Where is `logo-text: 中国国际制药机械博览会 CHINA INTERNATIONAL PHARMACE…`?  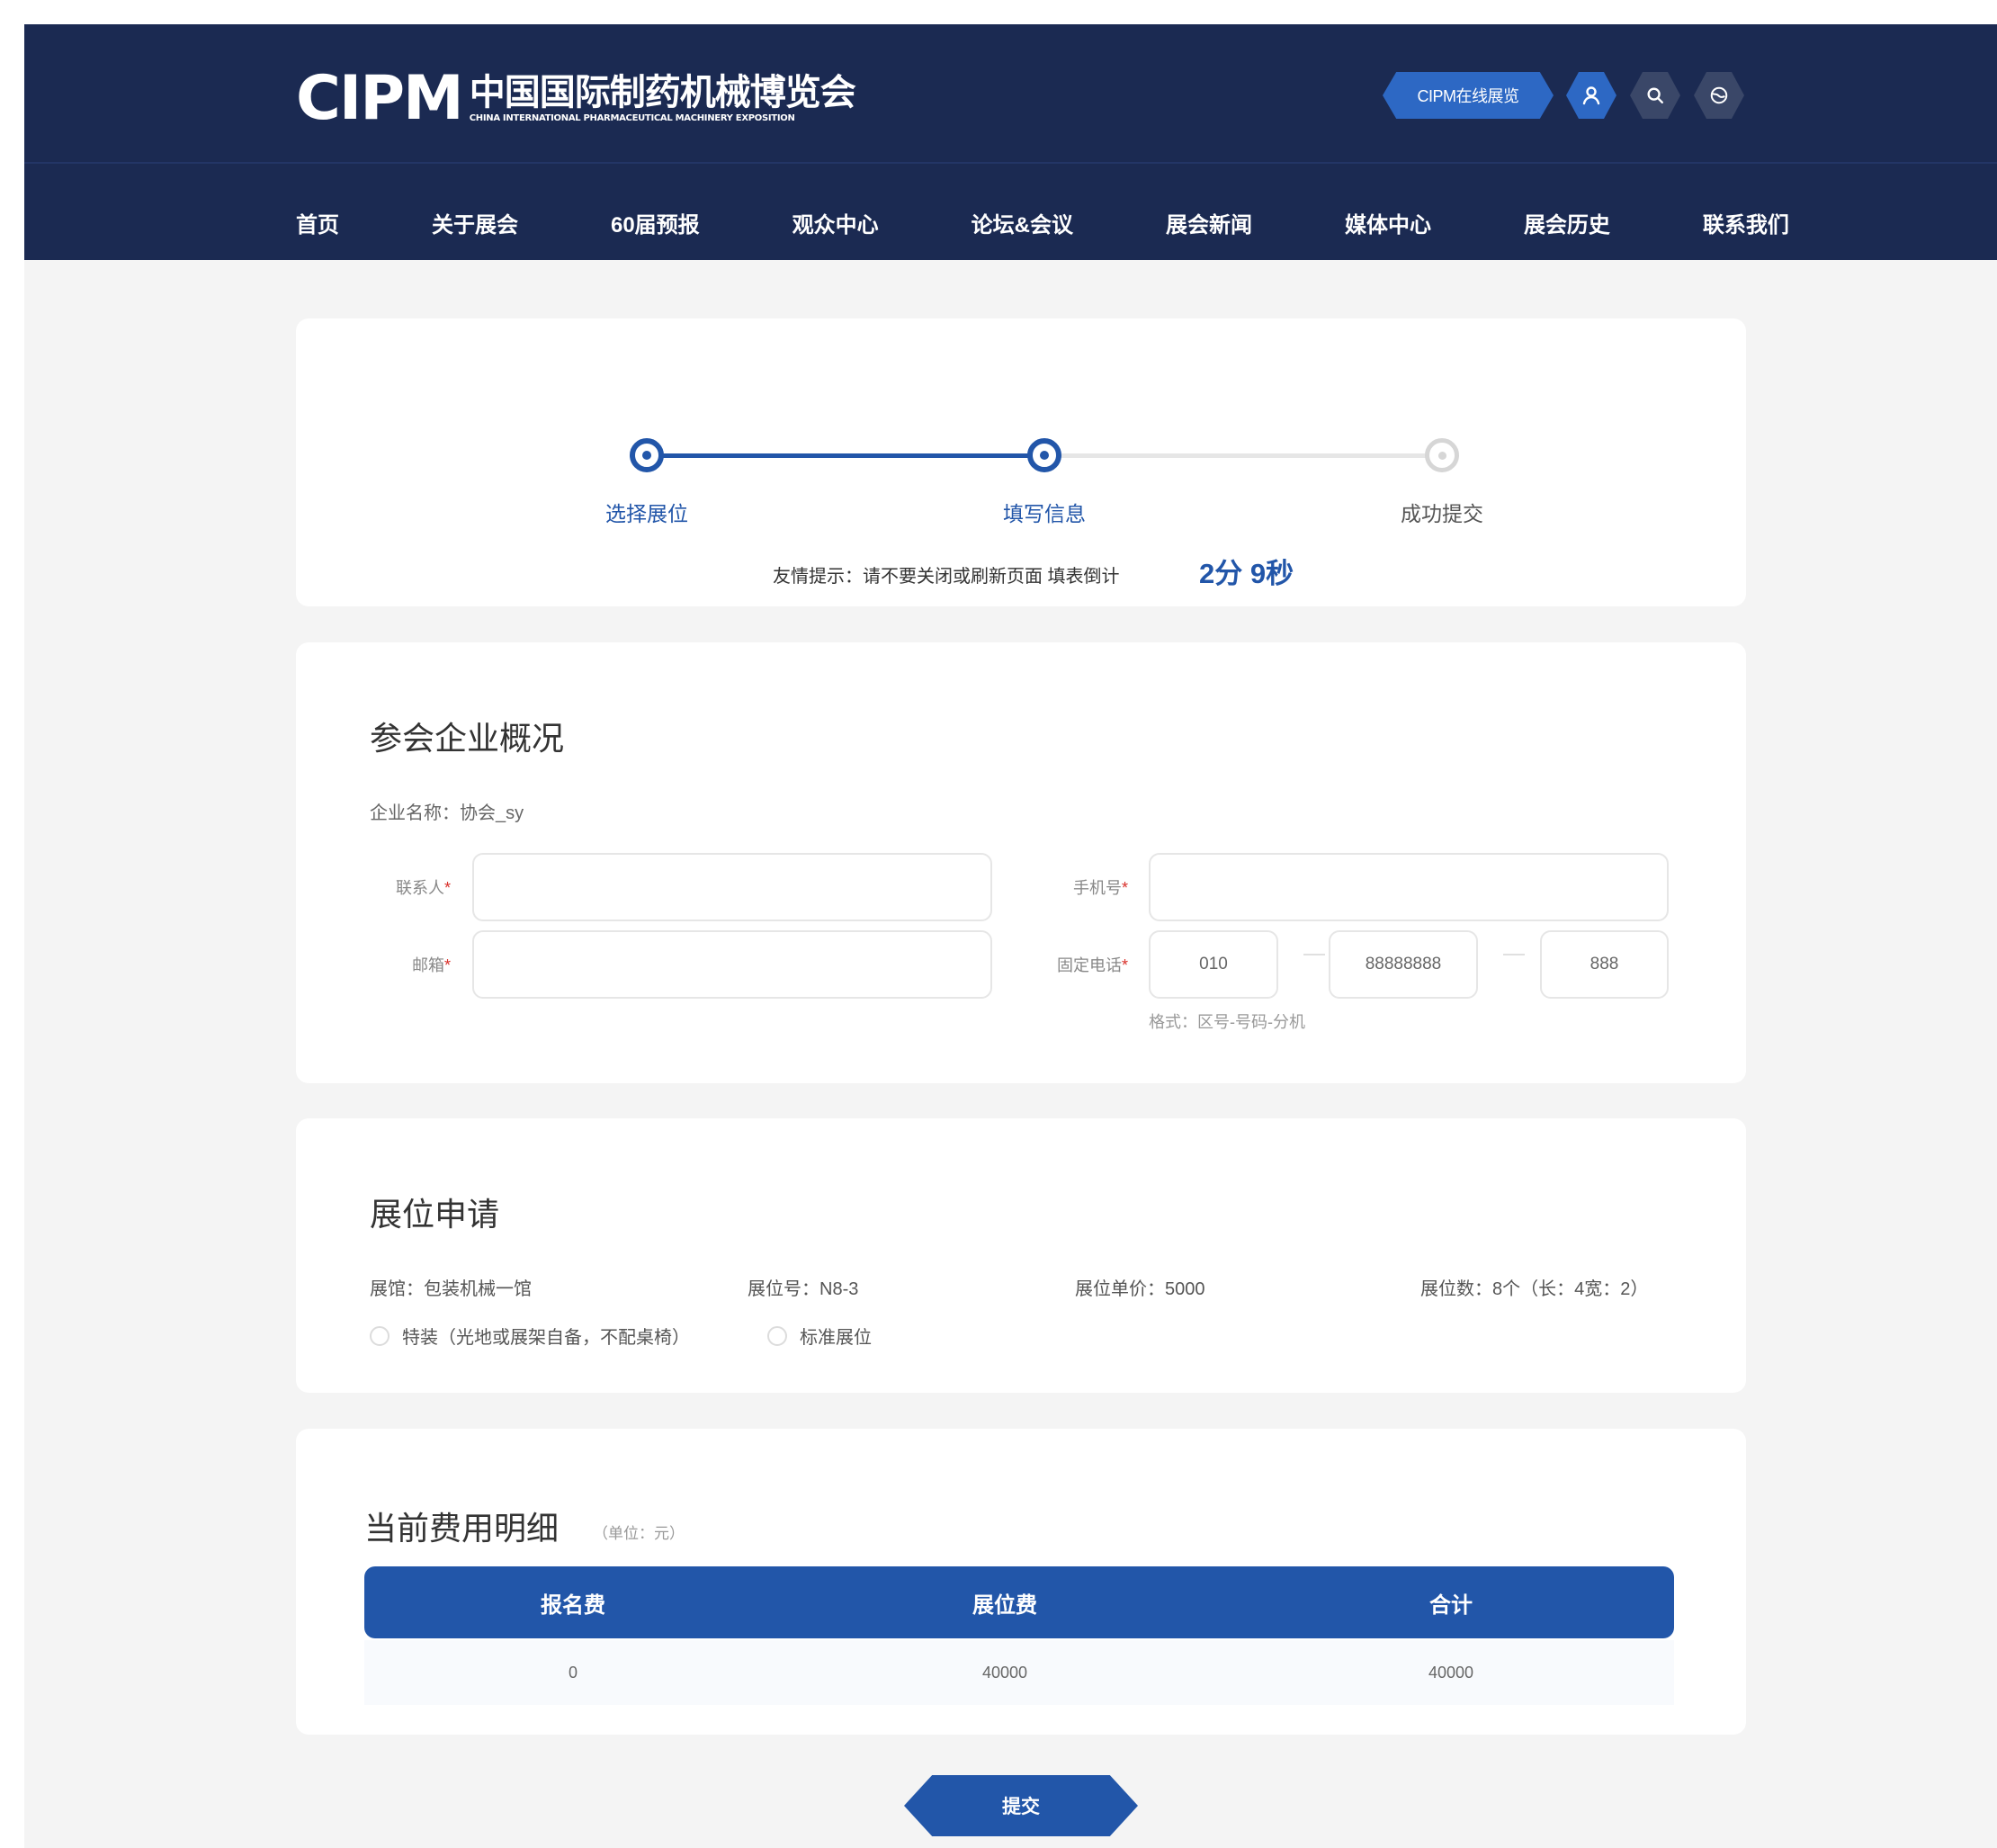 logo-text: 中国国际制药机械博览会 CHINA INTERNATIONAL PHARMACE… is located at coordinates (662, 98).